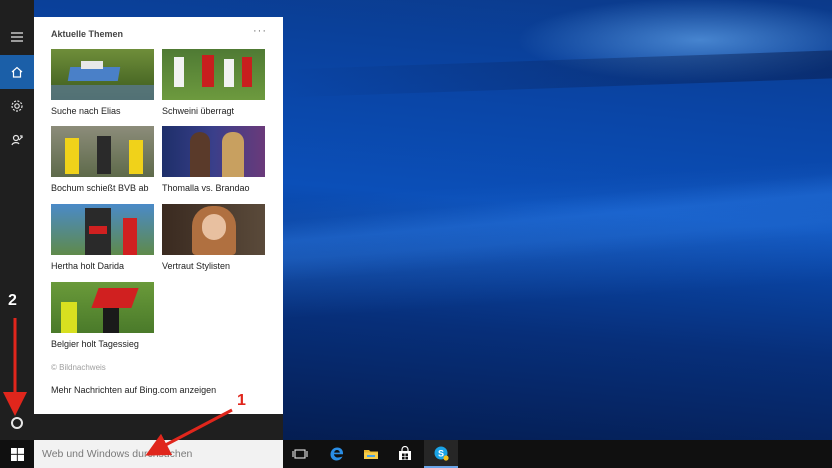 The height and width of the screenshot is (468, 832). What do you see at coordinates (88, 266) in the screenshot?
I see `news-caption: Hertha holt Darida` at bounding box center [88, 266].